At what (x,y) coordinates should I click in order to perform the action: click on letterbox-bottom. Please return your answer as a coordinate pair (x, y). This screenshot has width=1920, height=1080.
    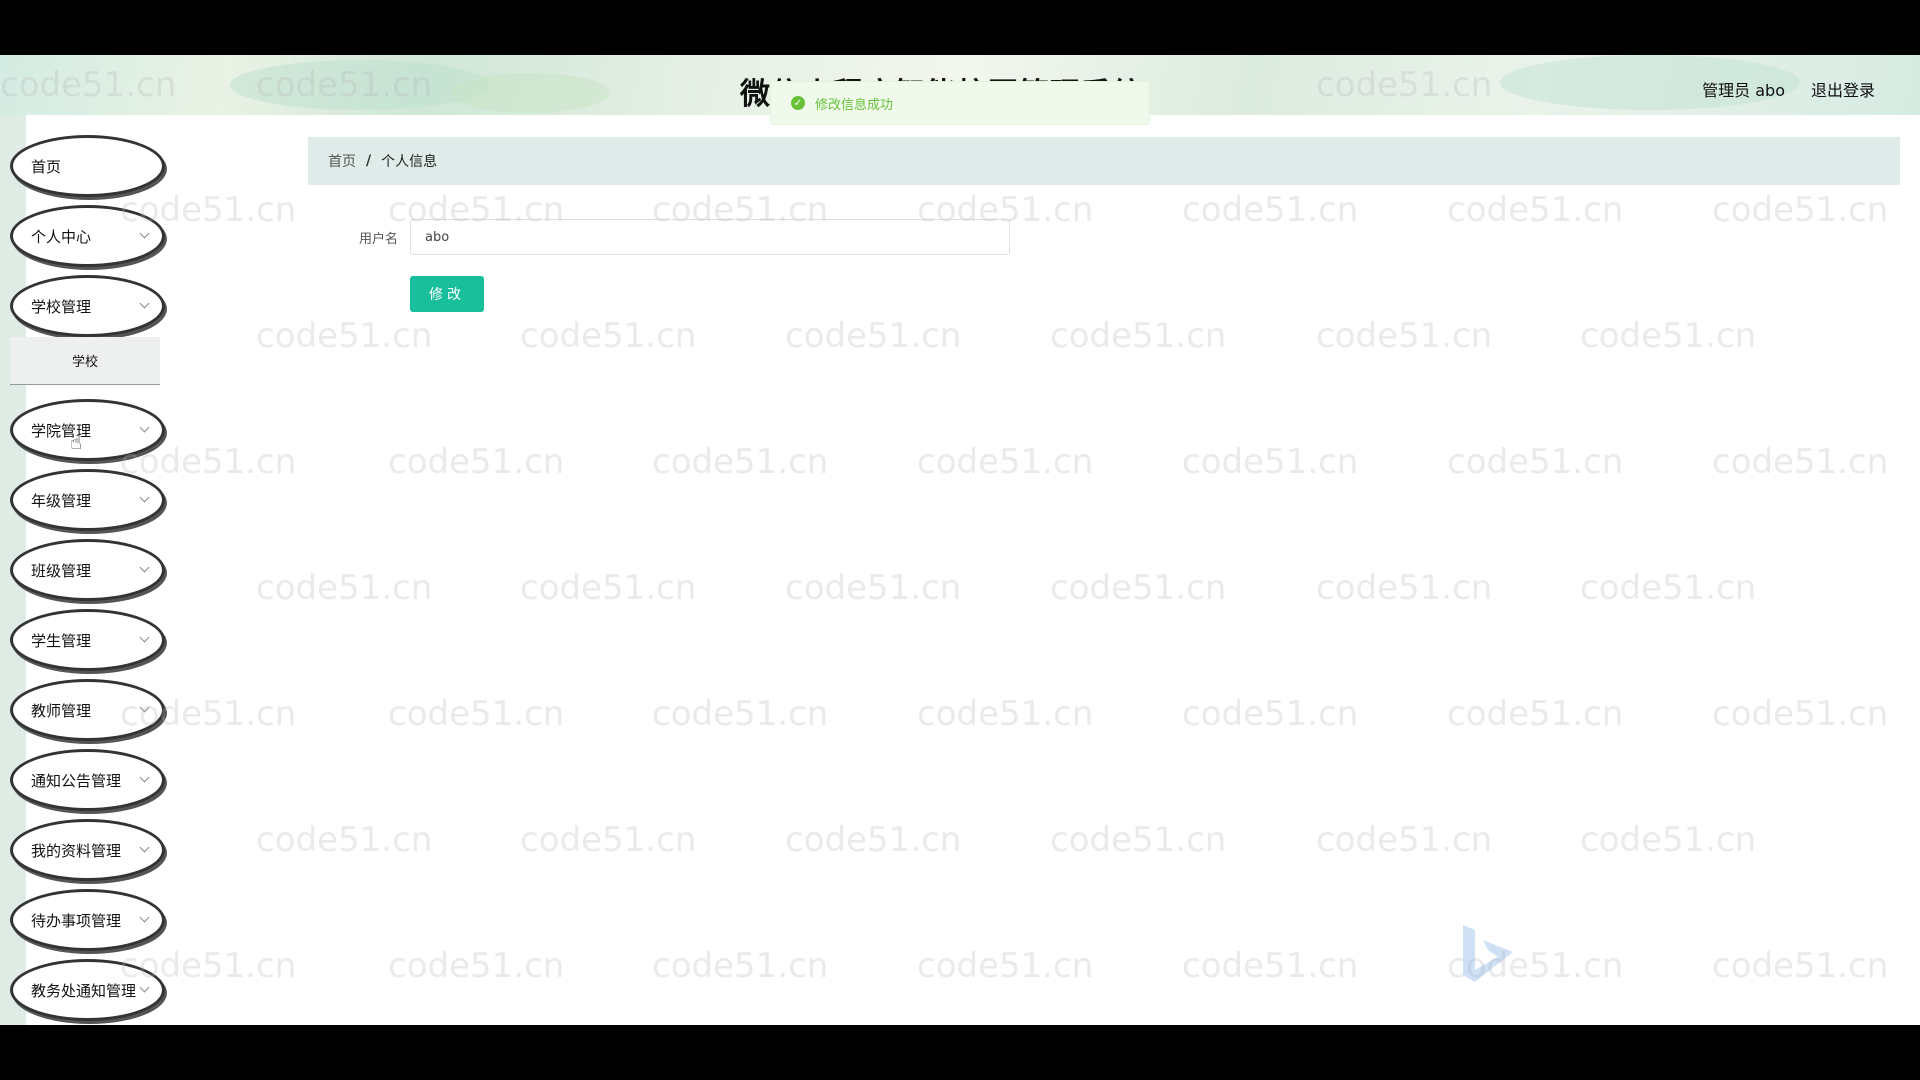
    Looking at the image, I should click on (960, 1052).